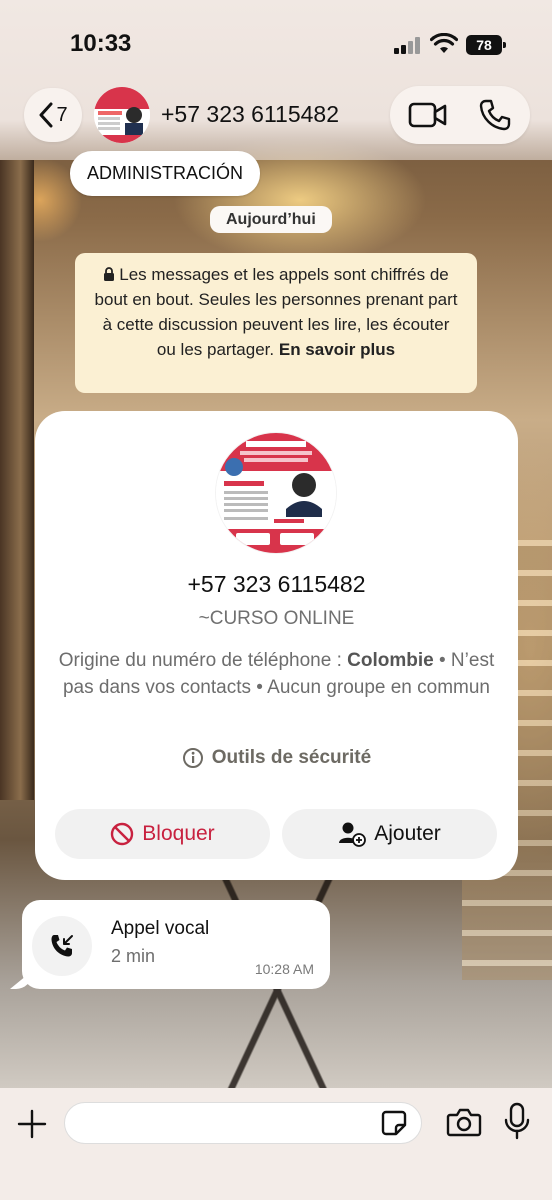 This screenshot has height=1200, width=552. I want to click on add-button-label: Ajouter, so click(407, 833).